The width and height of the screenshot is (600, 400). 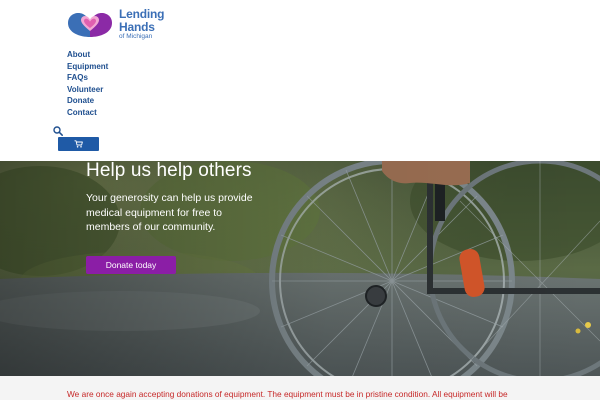 I want to click on cart-icon, so click(x=78, y=144).